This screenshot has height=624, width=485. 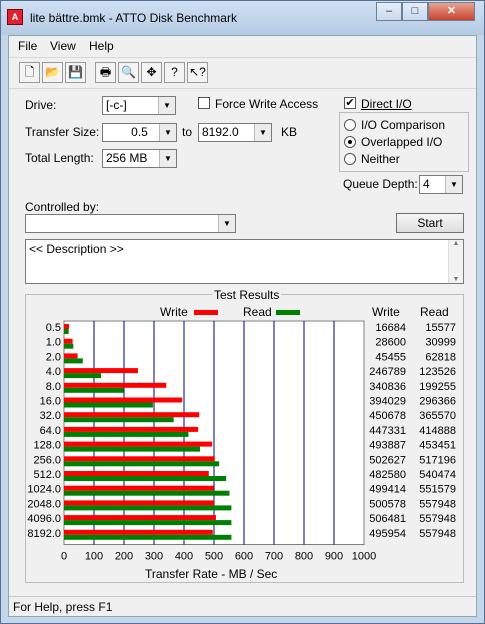 What do you see at coordinates (94, 557) in the screenshot?
I see `x-tick-label: 100` at bounding box center [94, 557].